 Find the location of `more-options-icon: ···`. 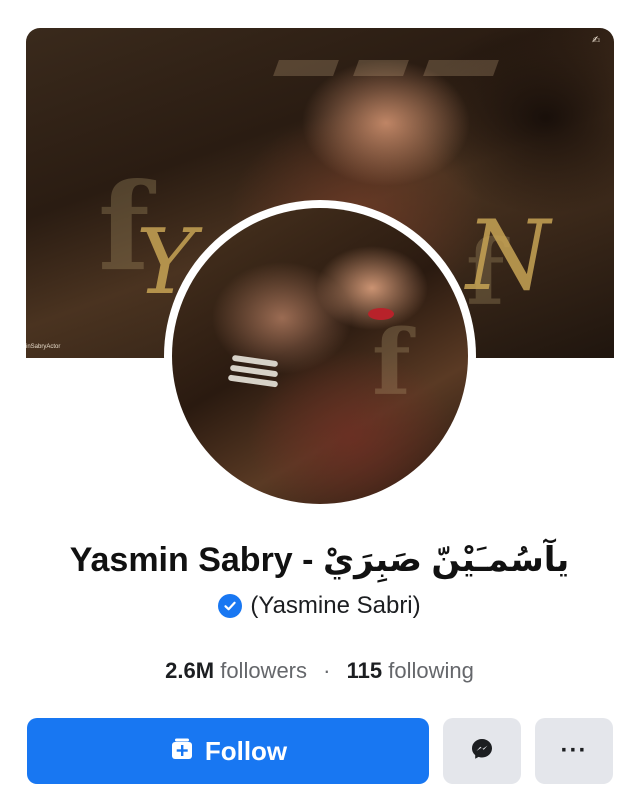

more-options-icon: ··· is located at coordinates (574, 750).